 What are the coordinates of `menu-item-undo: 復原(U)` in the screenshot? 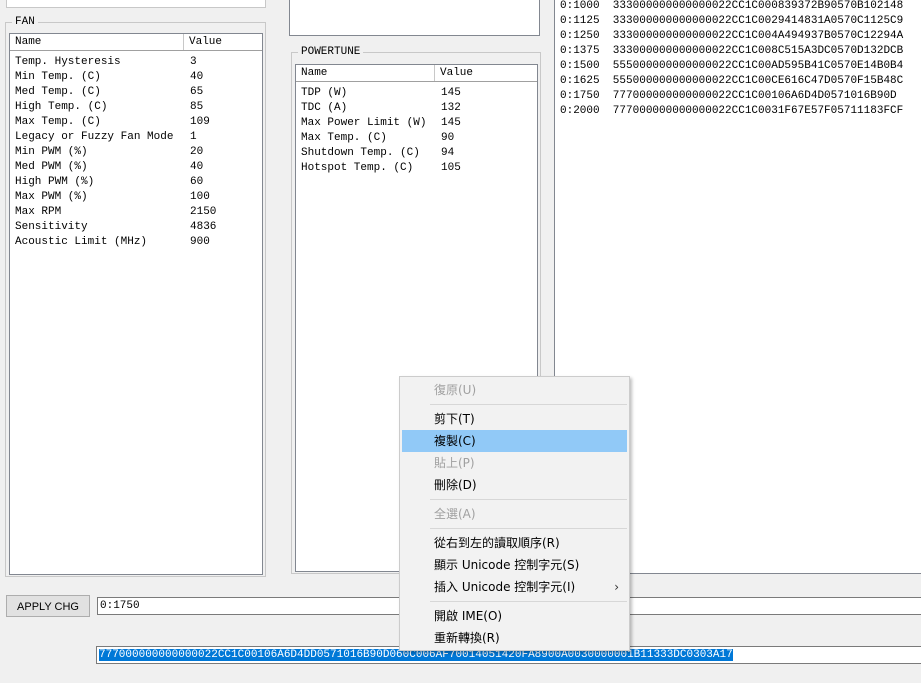 It's located at (514, 390).